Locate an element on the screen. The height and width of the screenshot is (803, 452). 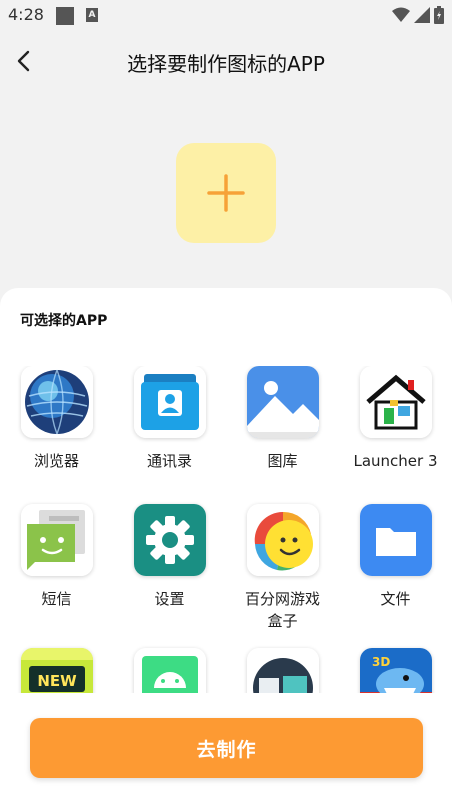
svg-text: 3D is located at coordinates (381, 662).